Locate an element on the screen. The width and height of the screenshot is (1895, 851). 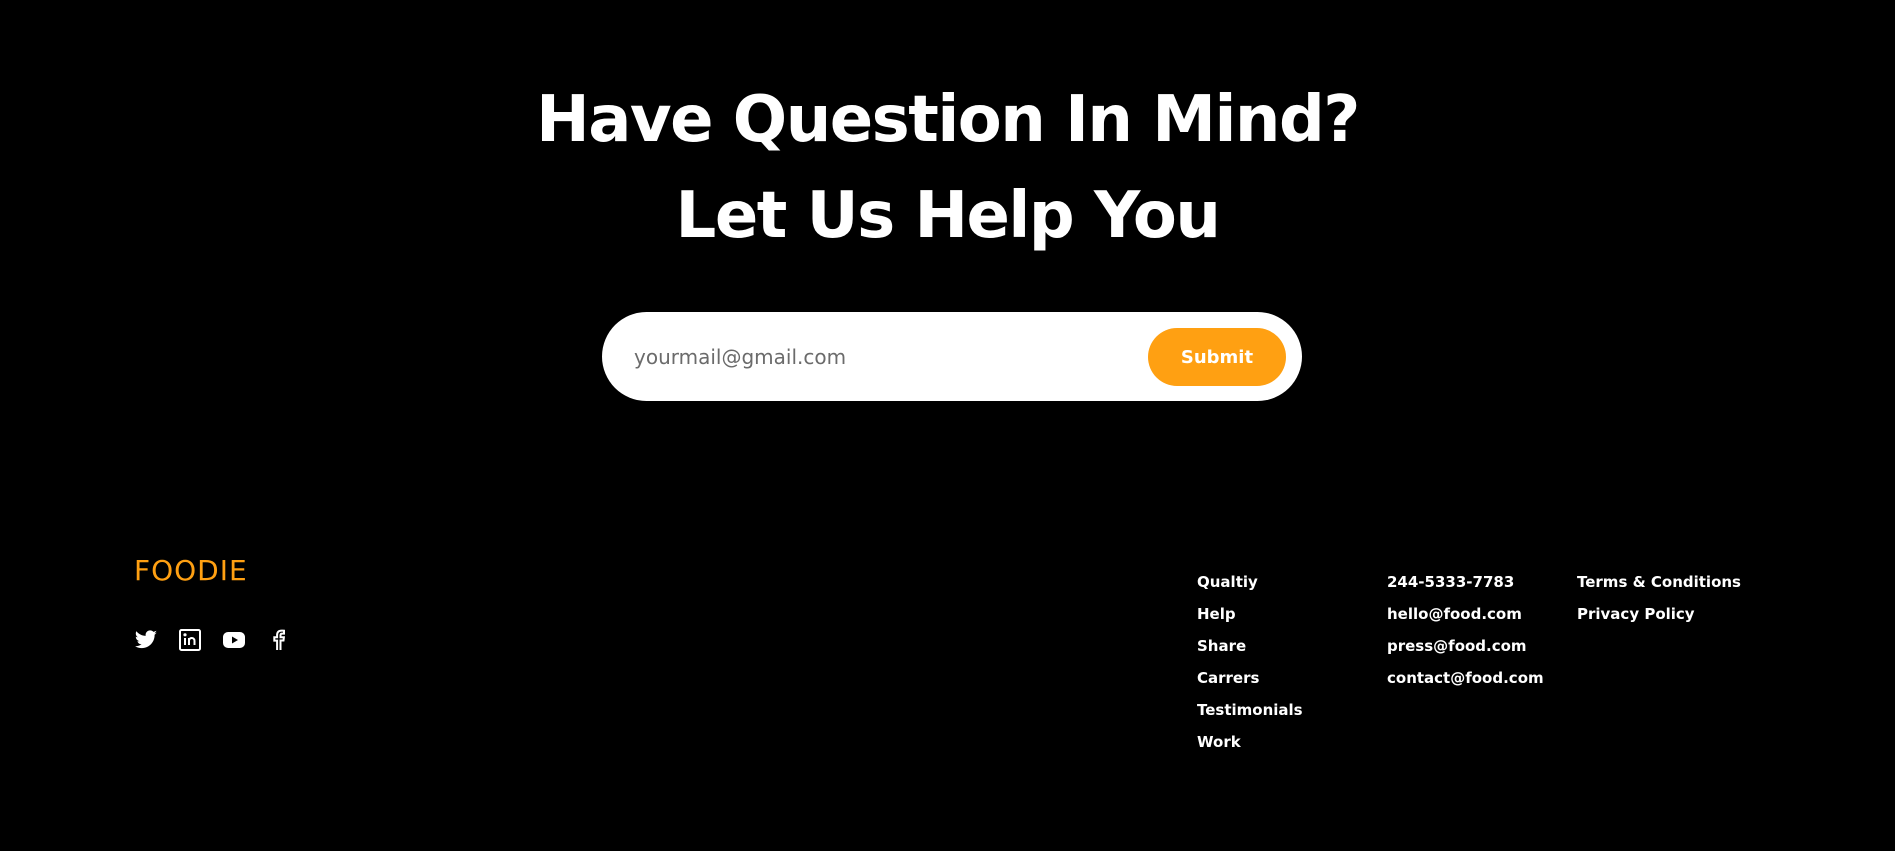
footer-link-privacy: Privacy Policy is located at coordinates (1659, 614).